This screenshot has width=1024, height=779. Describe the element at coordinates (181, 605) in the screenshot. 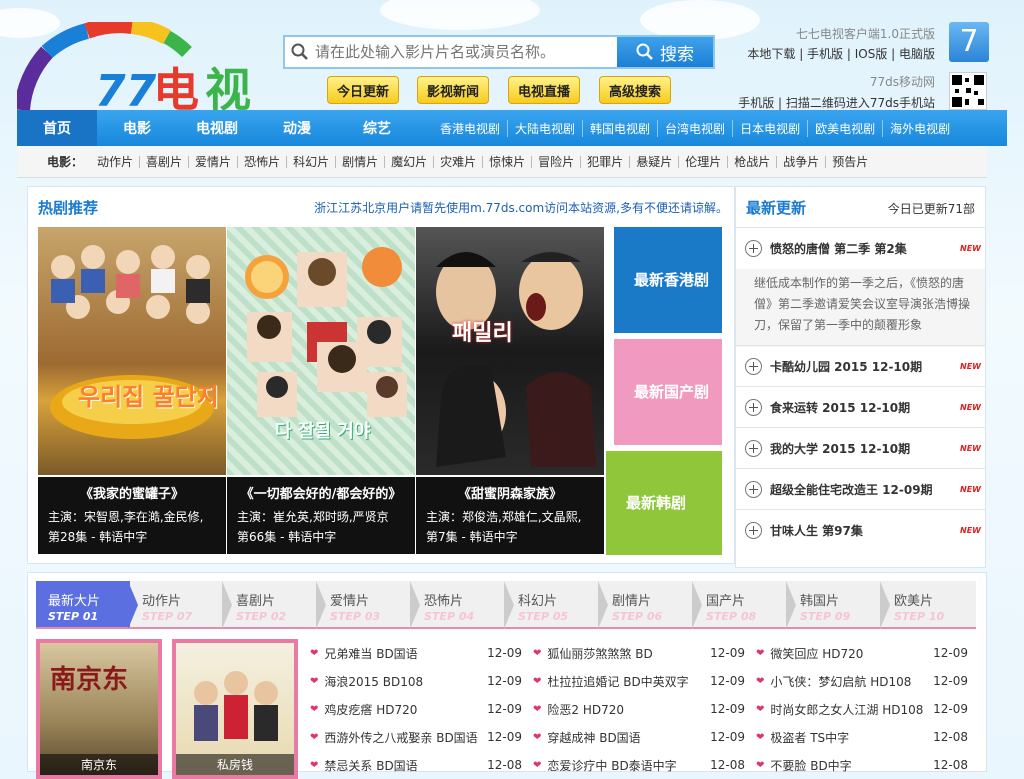

I see `tab-step: 动作片 STEP 07` at that location.